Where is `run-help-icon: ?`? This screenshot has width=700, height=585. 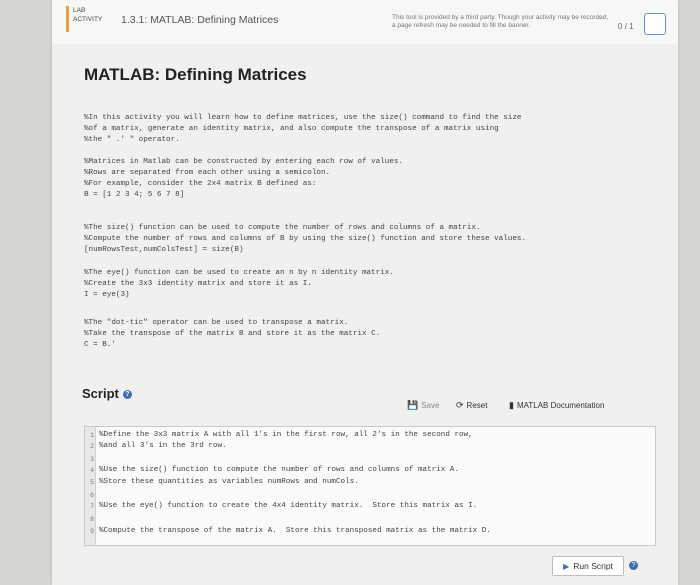 run-help-icon: ? is located at coordinates (633, 565).